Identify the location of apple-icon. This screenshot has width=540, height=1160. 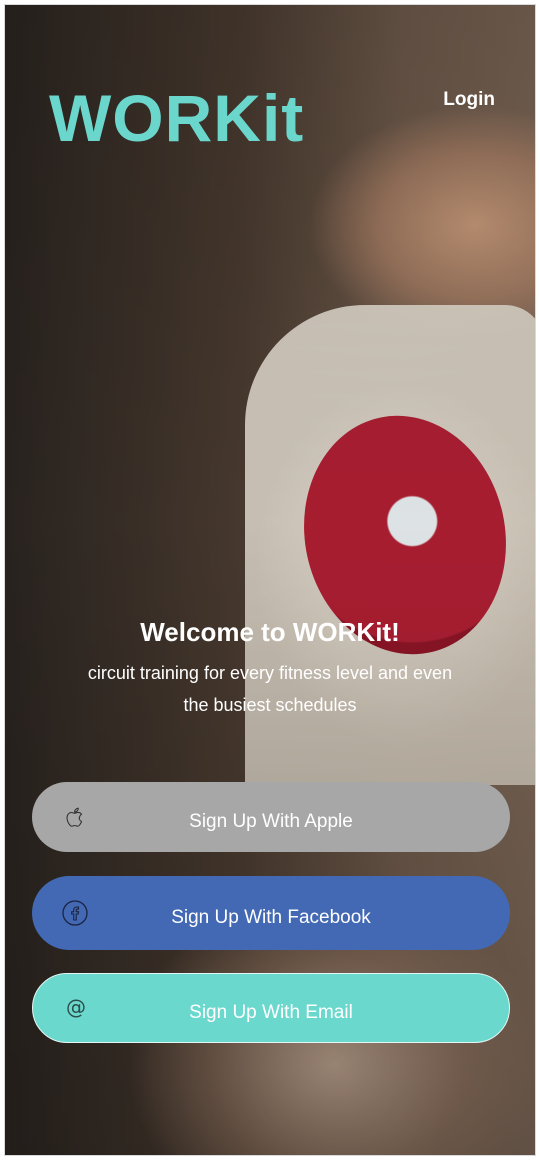
(75, 817).